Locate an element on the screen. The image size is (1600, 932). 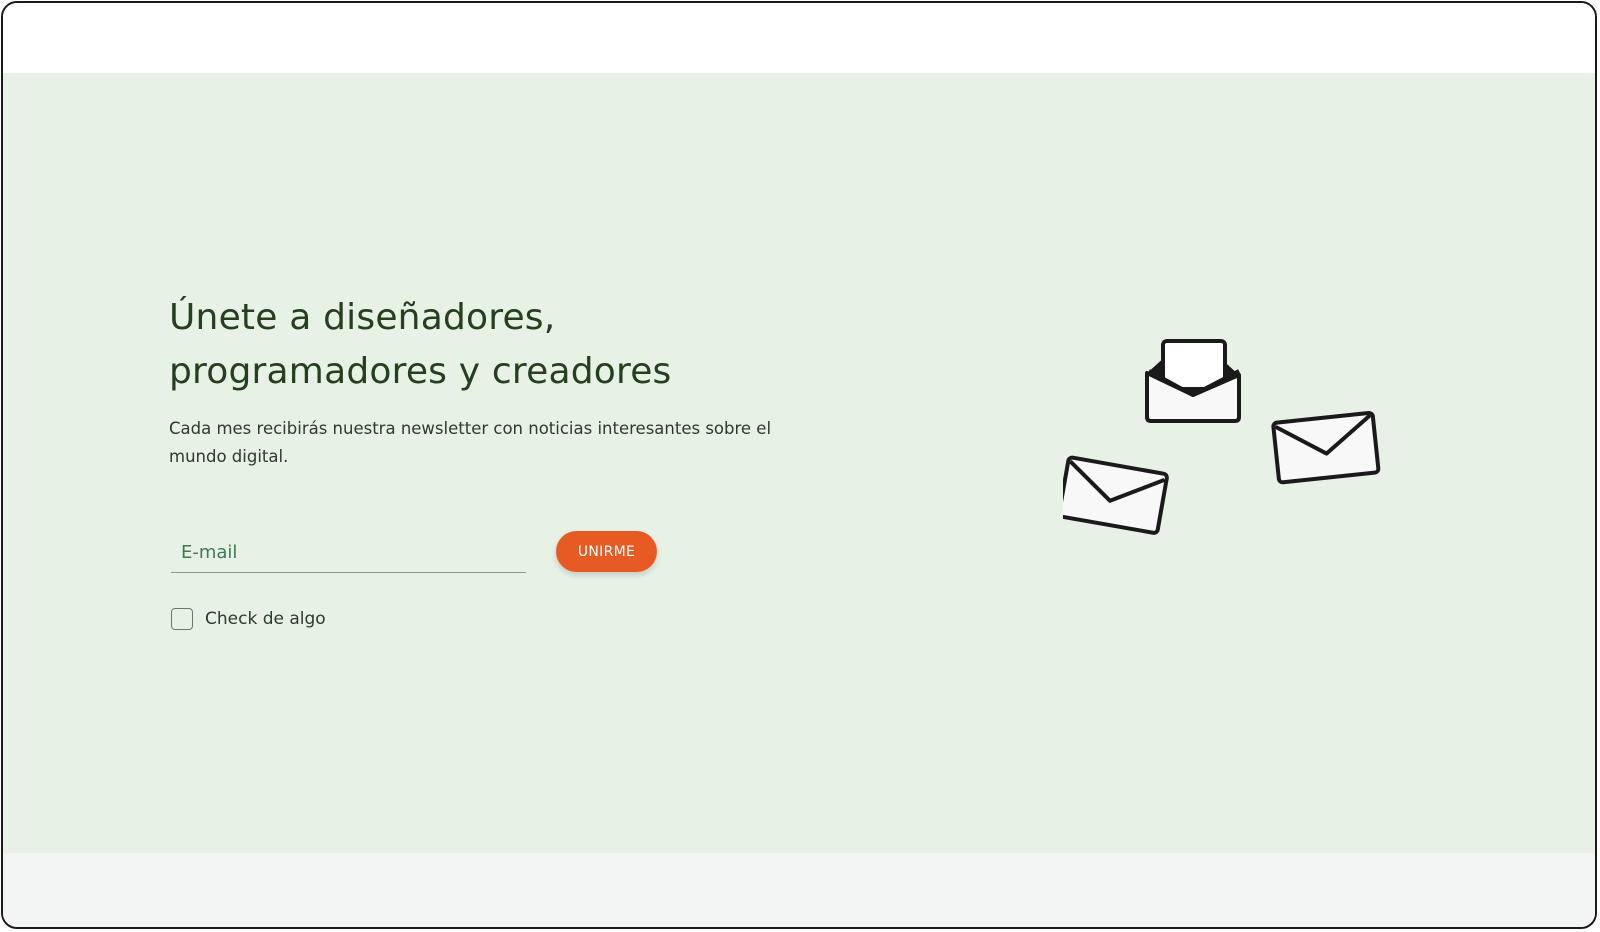
consent-checkbox-label: Check de algo is located at coordinates (265, 619).